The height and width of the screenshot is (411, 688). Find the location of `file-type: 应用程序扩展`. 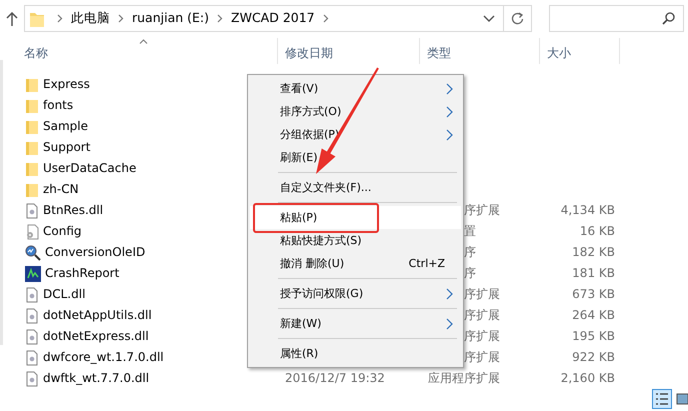

file-type: 应用程序扩展 is located at coordinates (464, 378).